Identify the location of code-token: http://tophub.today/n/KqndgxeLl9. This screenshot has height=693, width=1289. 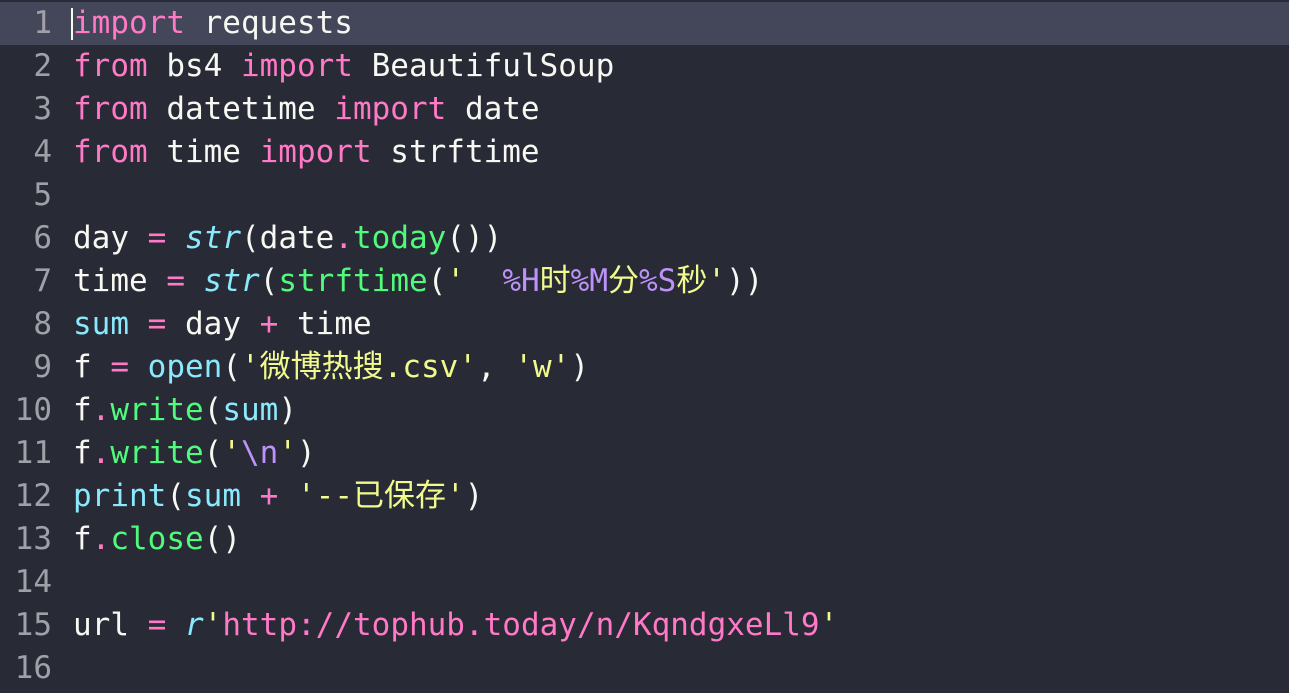
(521, 625).